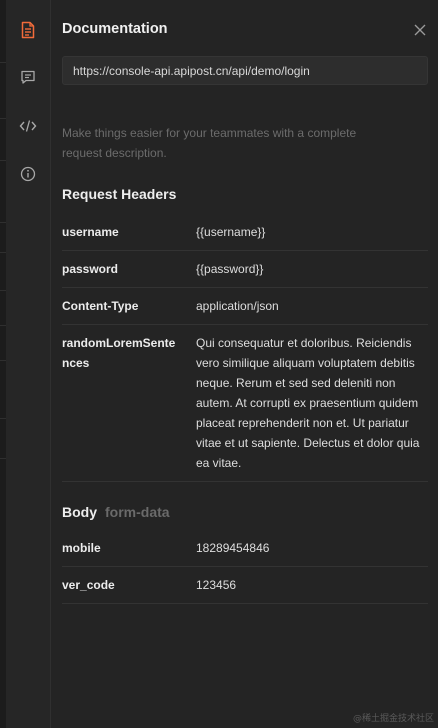 The width and height of the screenshot is (438, 728). Describe the element at coordinates (393, 719) in the screenshot. I see `watermark-text: @稀土掘金技术社区` at that location.